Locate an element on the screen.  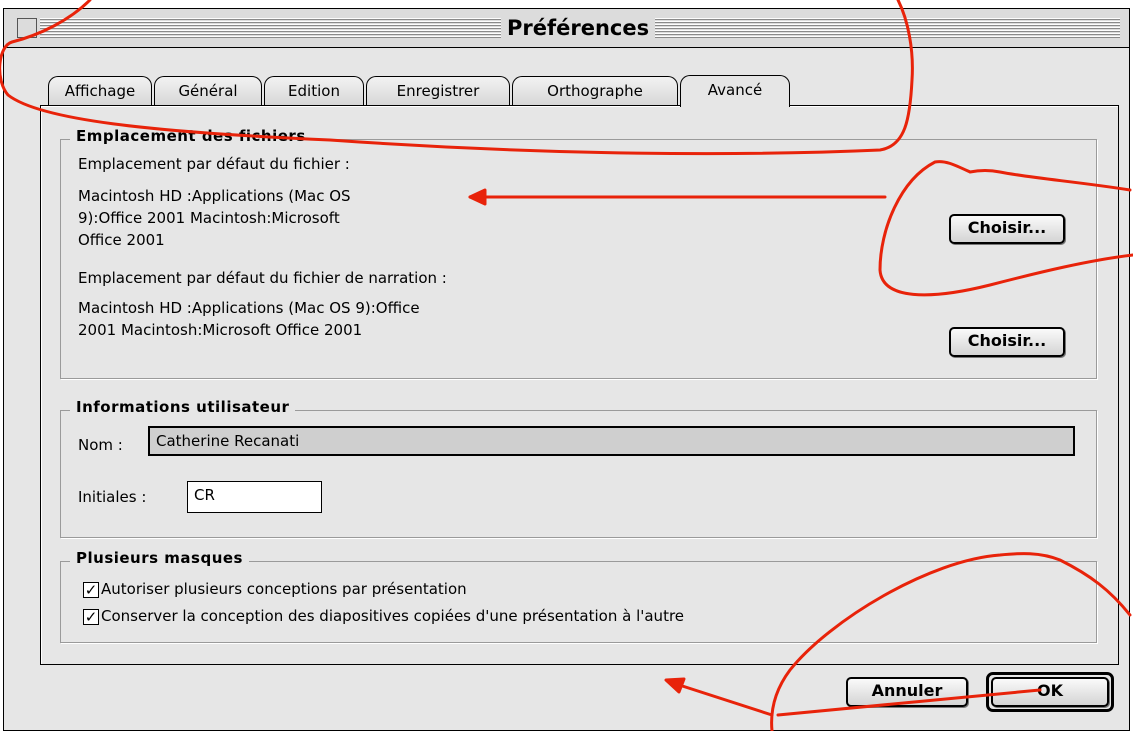
allow-multiple-designs-checkbox: ✓ is located at coordinates (91, 590).